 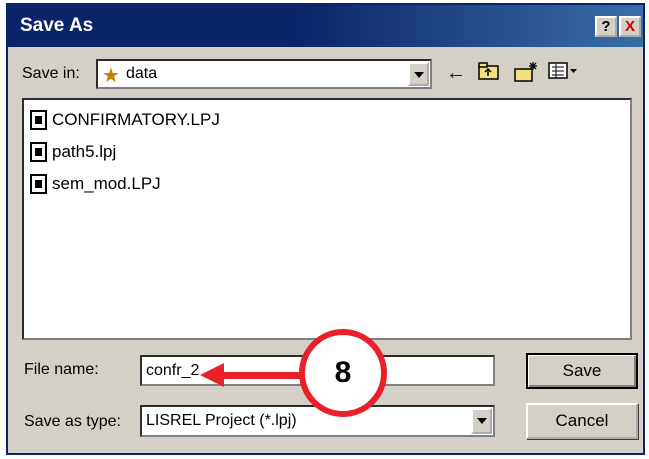 I want to click on save-in-folder: data, so click(x=142, y=73).